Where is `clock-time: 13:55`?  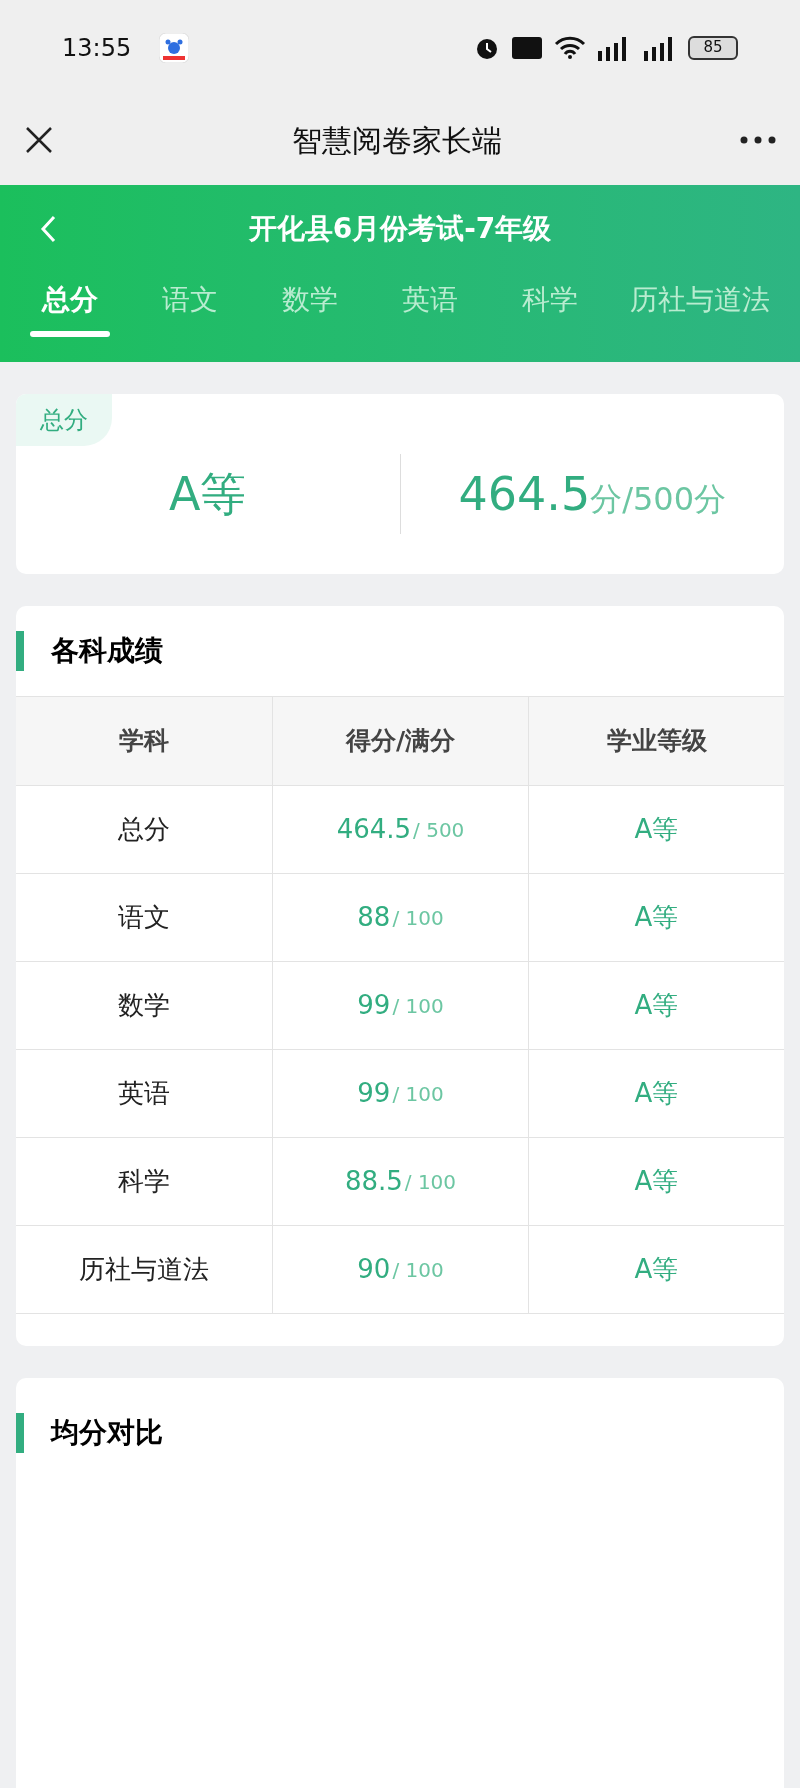
clock-time: 13:55 is located at coordinates (97, 48).